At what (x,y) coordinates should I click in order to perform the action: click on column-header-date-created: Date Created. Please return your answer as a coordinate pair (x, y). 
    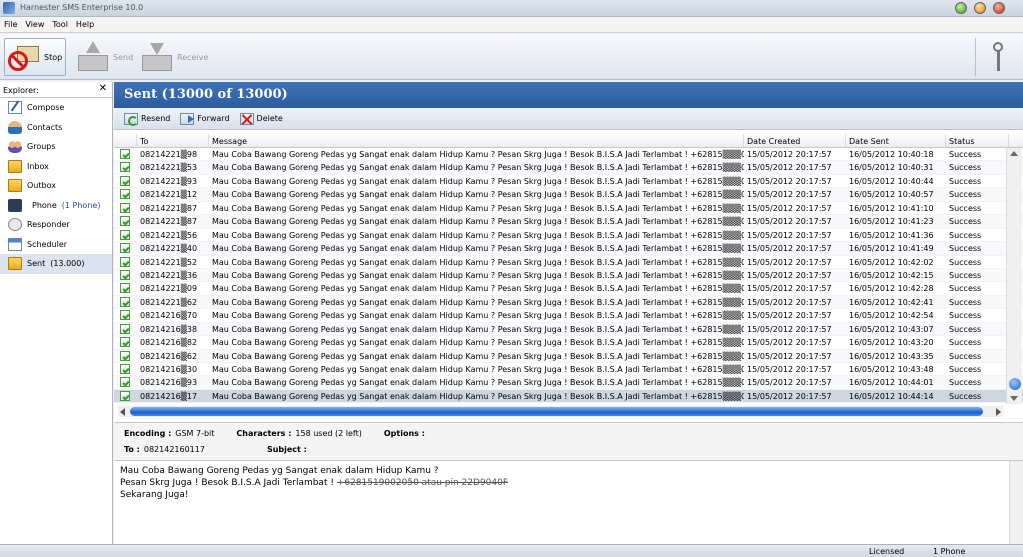
    Looking at the image, I should click on (795, 140).